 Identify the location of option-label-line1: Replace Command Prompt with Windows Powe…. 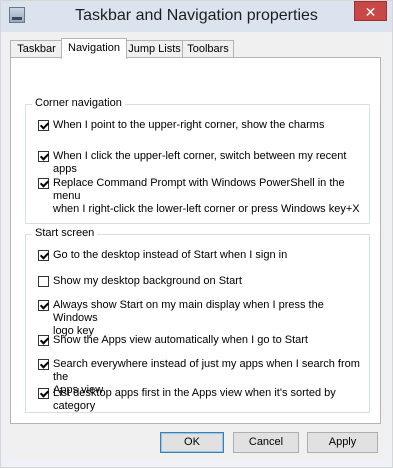
(199, 189).